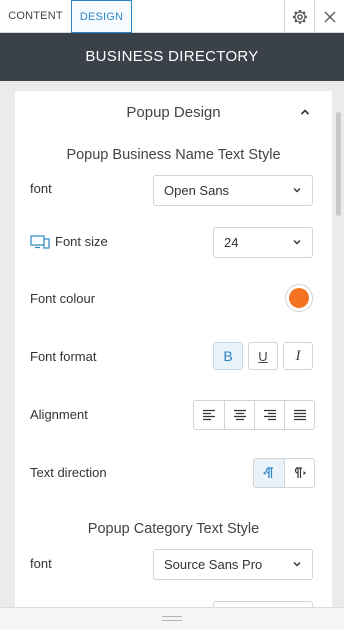  I want to click on font-select-value: Open Sans, so click(197, 190).